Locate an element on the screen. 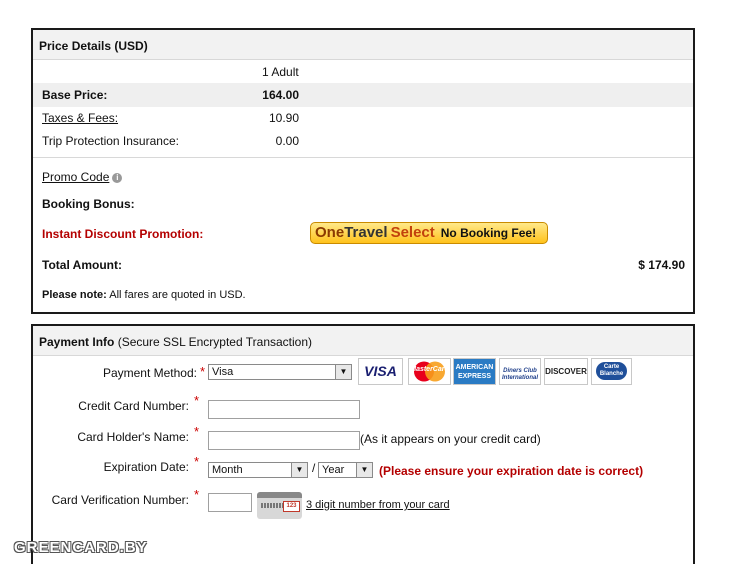 The image size is (734, 568). credit-card-number-input is located at coordinates (284, 409).